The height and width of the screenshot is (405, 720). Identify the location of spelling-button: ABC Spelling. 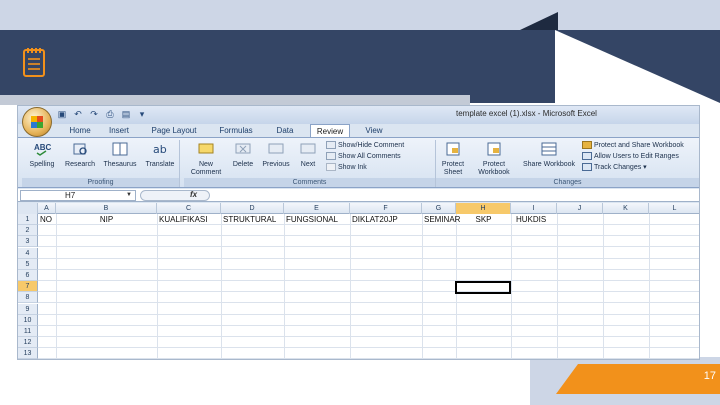
(42, 155).